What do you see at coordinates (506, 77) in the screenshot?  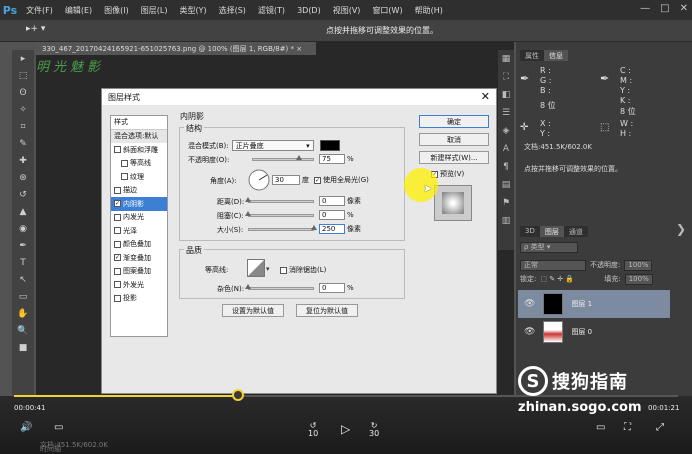 I see `navigator-icon: ⛶` at bounding box center [506, 77].